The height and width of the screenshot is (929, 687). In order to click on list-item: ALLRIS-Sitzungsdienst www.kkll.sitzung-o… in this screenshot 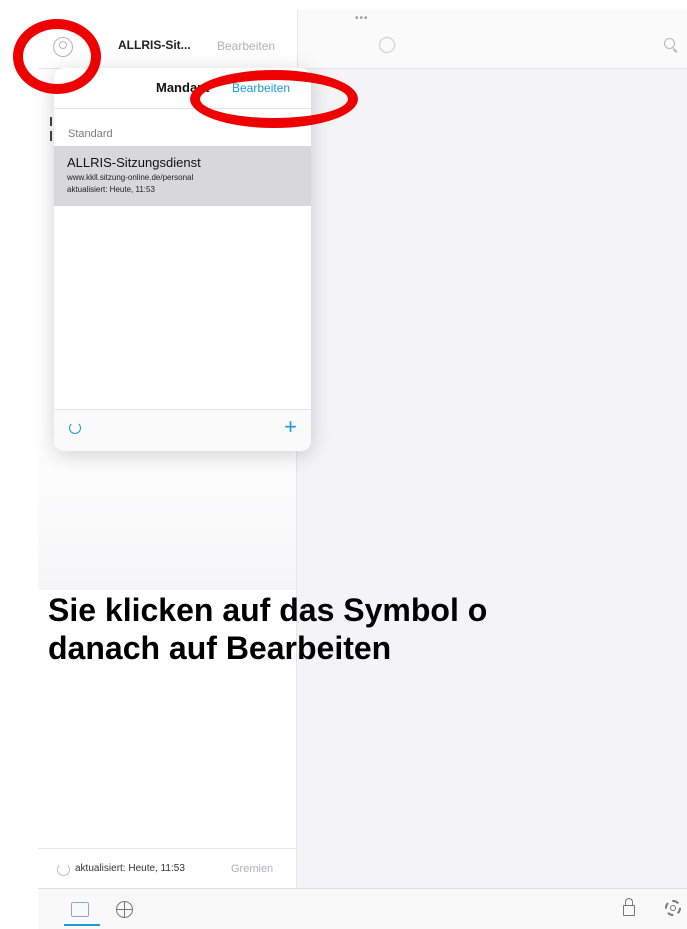, I will do `click(182, 176)`.